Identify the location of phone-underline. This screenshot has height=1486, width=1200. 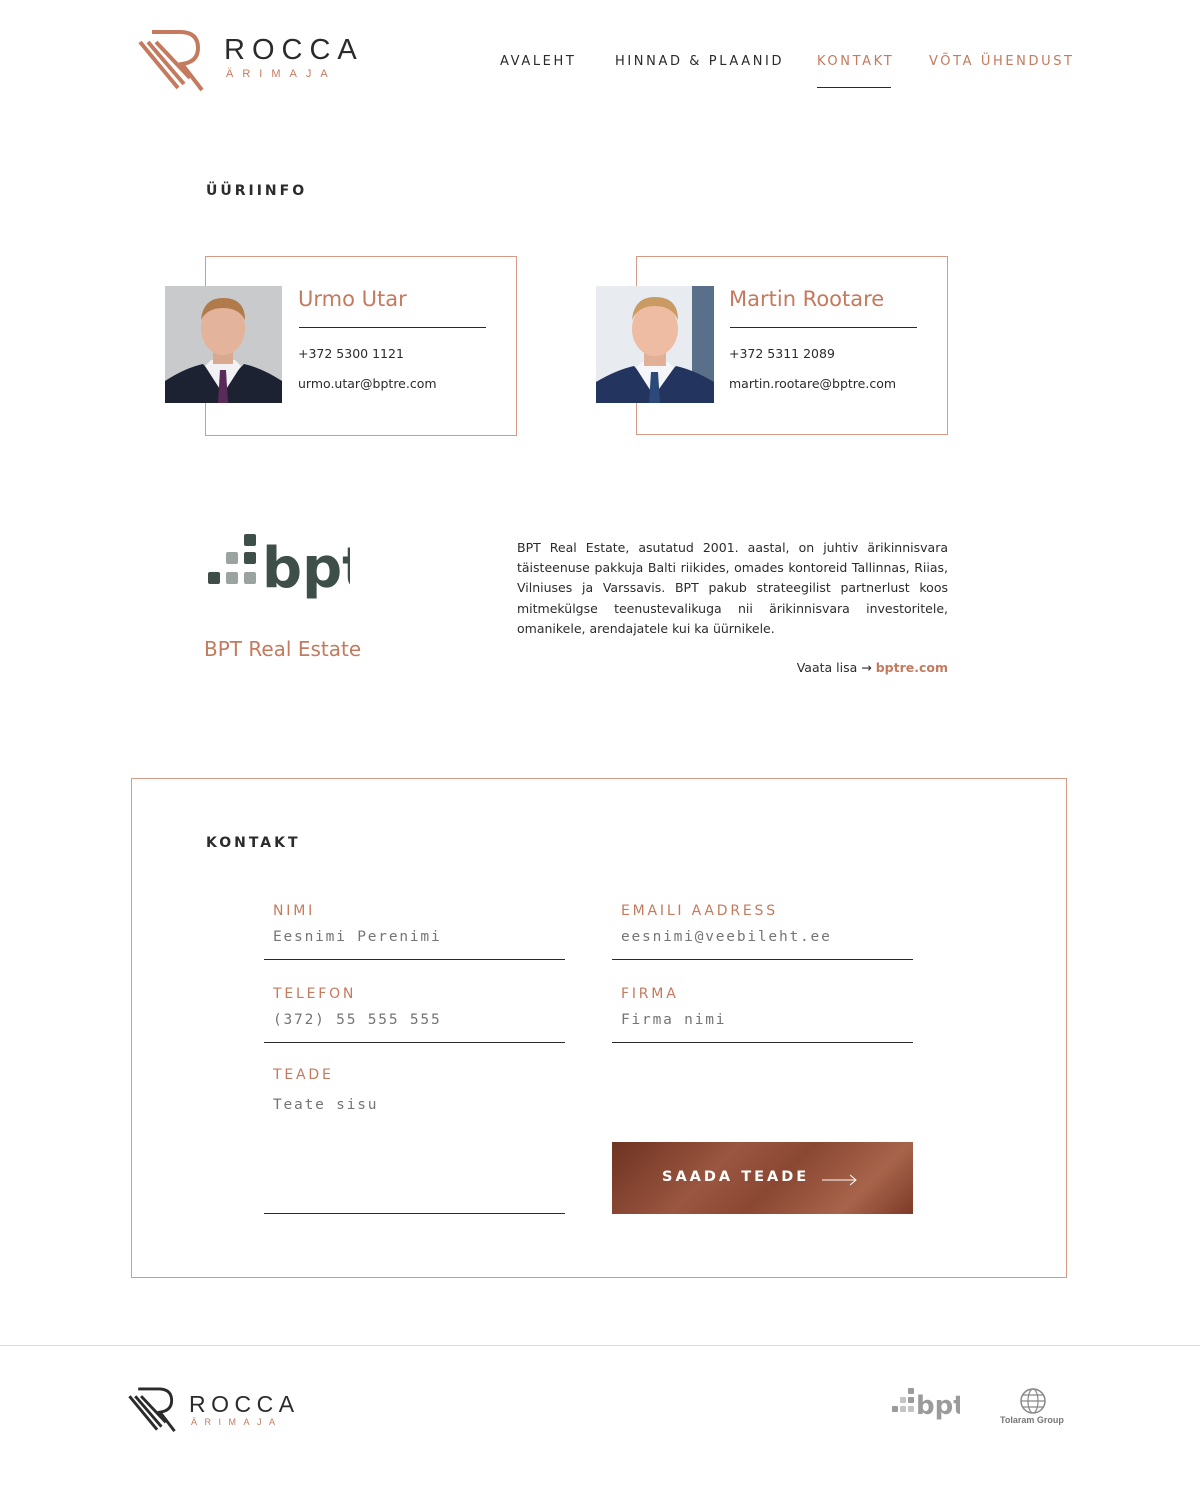
(414, 1042).